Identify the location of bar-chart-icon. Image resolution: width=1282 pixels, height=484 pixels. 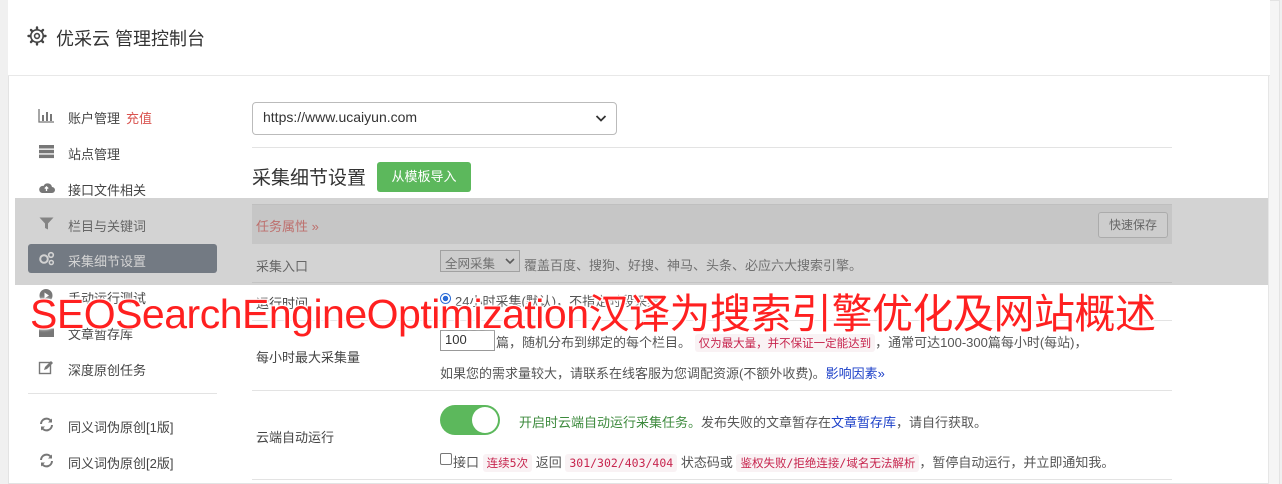
(46, 116).